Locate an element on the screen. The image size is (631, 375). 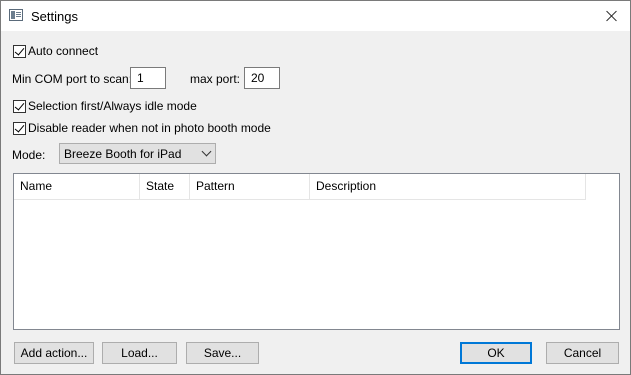
title-bar: Settings is located at coordinates (315, 16).